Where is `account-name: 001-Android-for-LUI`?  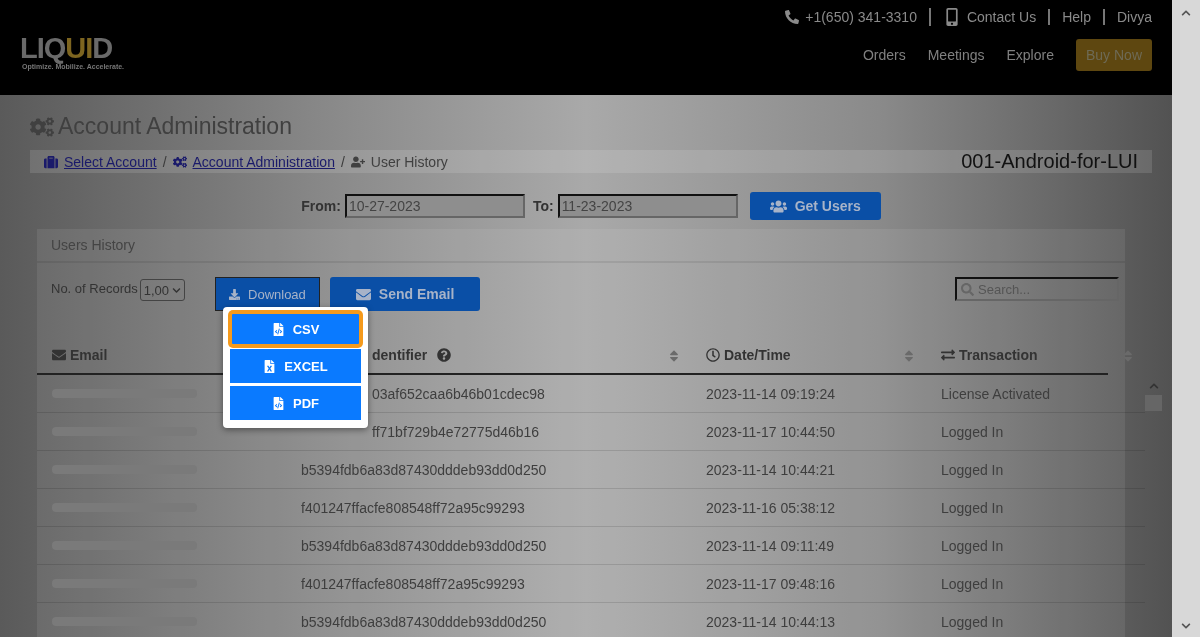
account-name: 001-Android-for-LUI is located at coordinates (1049, 161).